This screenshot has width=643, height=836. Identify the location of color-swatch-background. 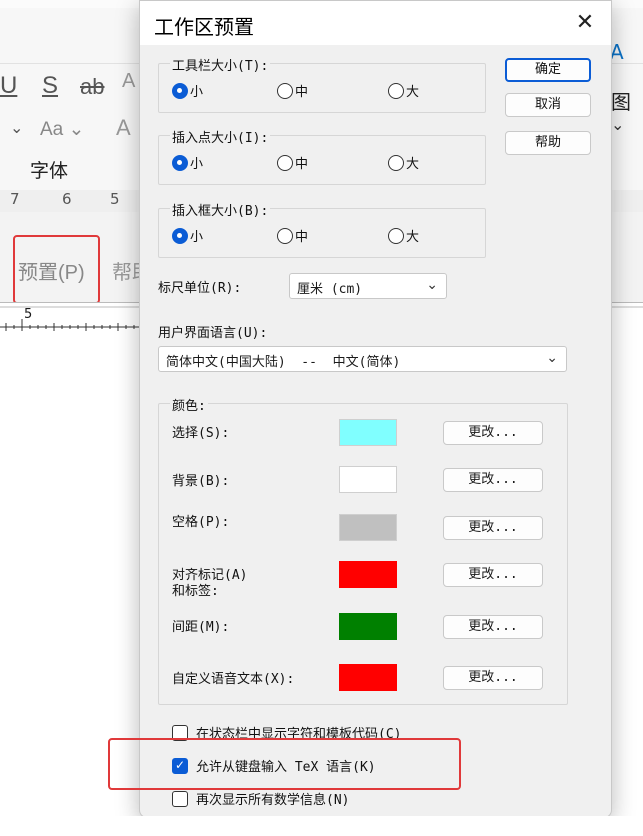
(368, 479).